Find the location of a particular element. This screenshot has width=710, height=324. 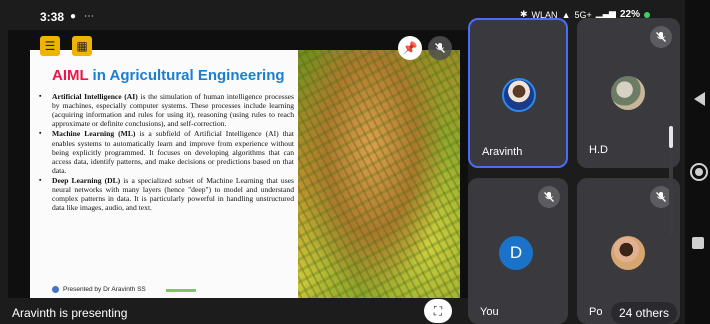

bullet-term: Machine Learning (ML) is located at coordinates (94, 134).